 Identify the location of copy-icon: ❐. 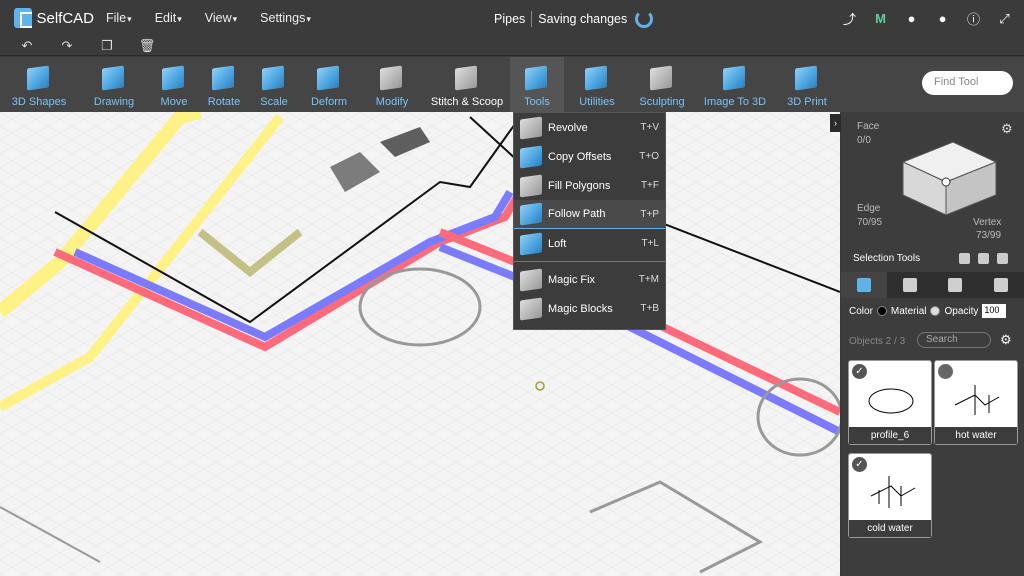
(107, 46).